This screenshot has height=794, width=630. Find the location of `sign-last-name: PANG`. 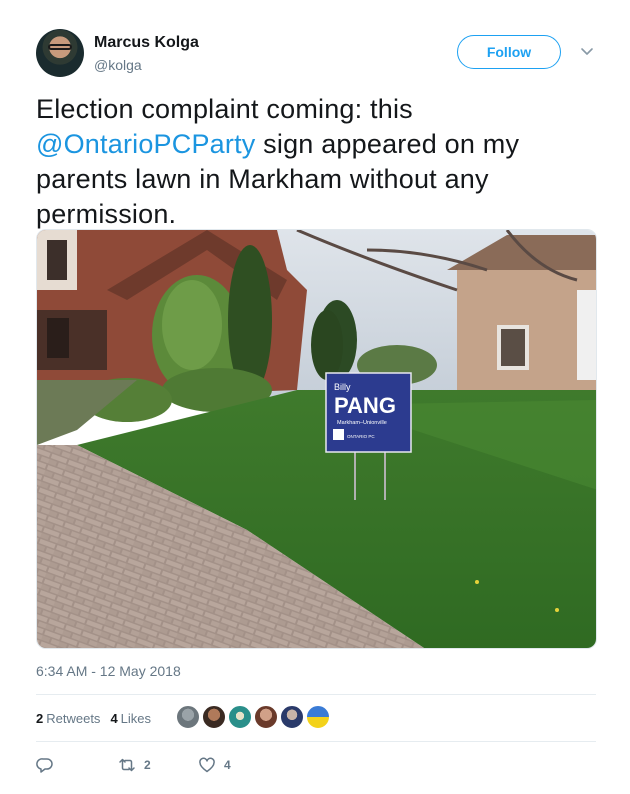

sign-last-name: PANG is located at coordinates (365, 405).